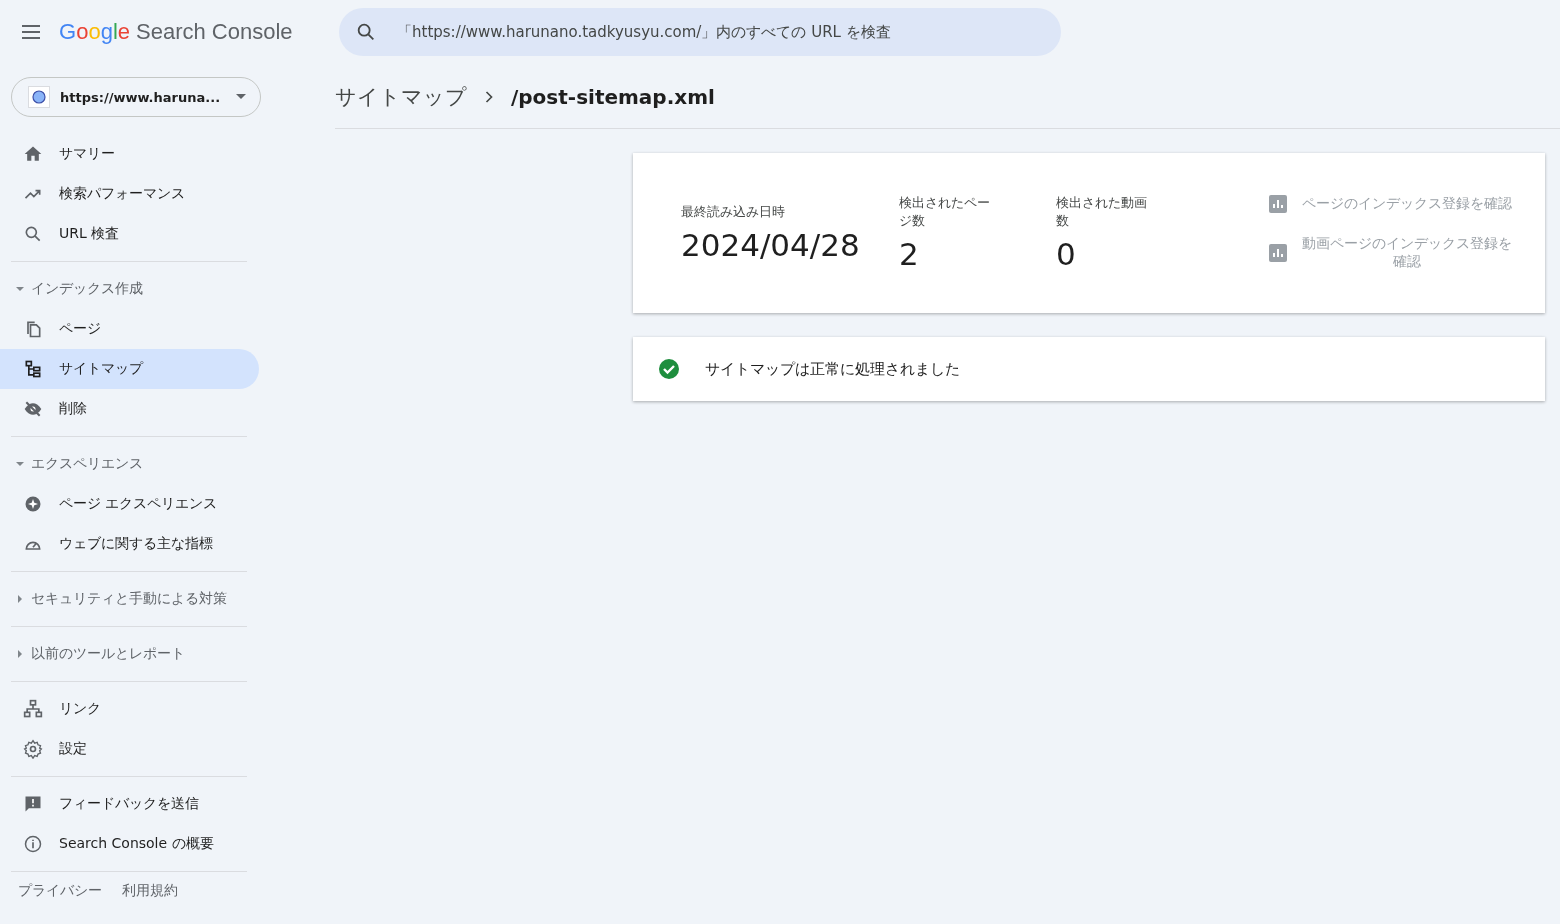 The image size is (1560, 924). What do you see at coordinates (60, 891) in the screenshot?
I see `footer-link: プライバシー` at bounding box center [60, 891].